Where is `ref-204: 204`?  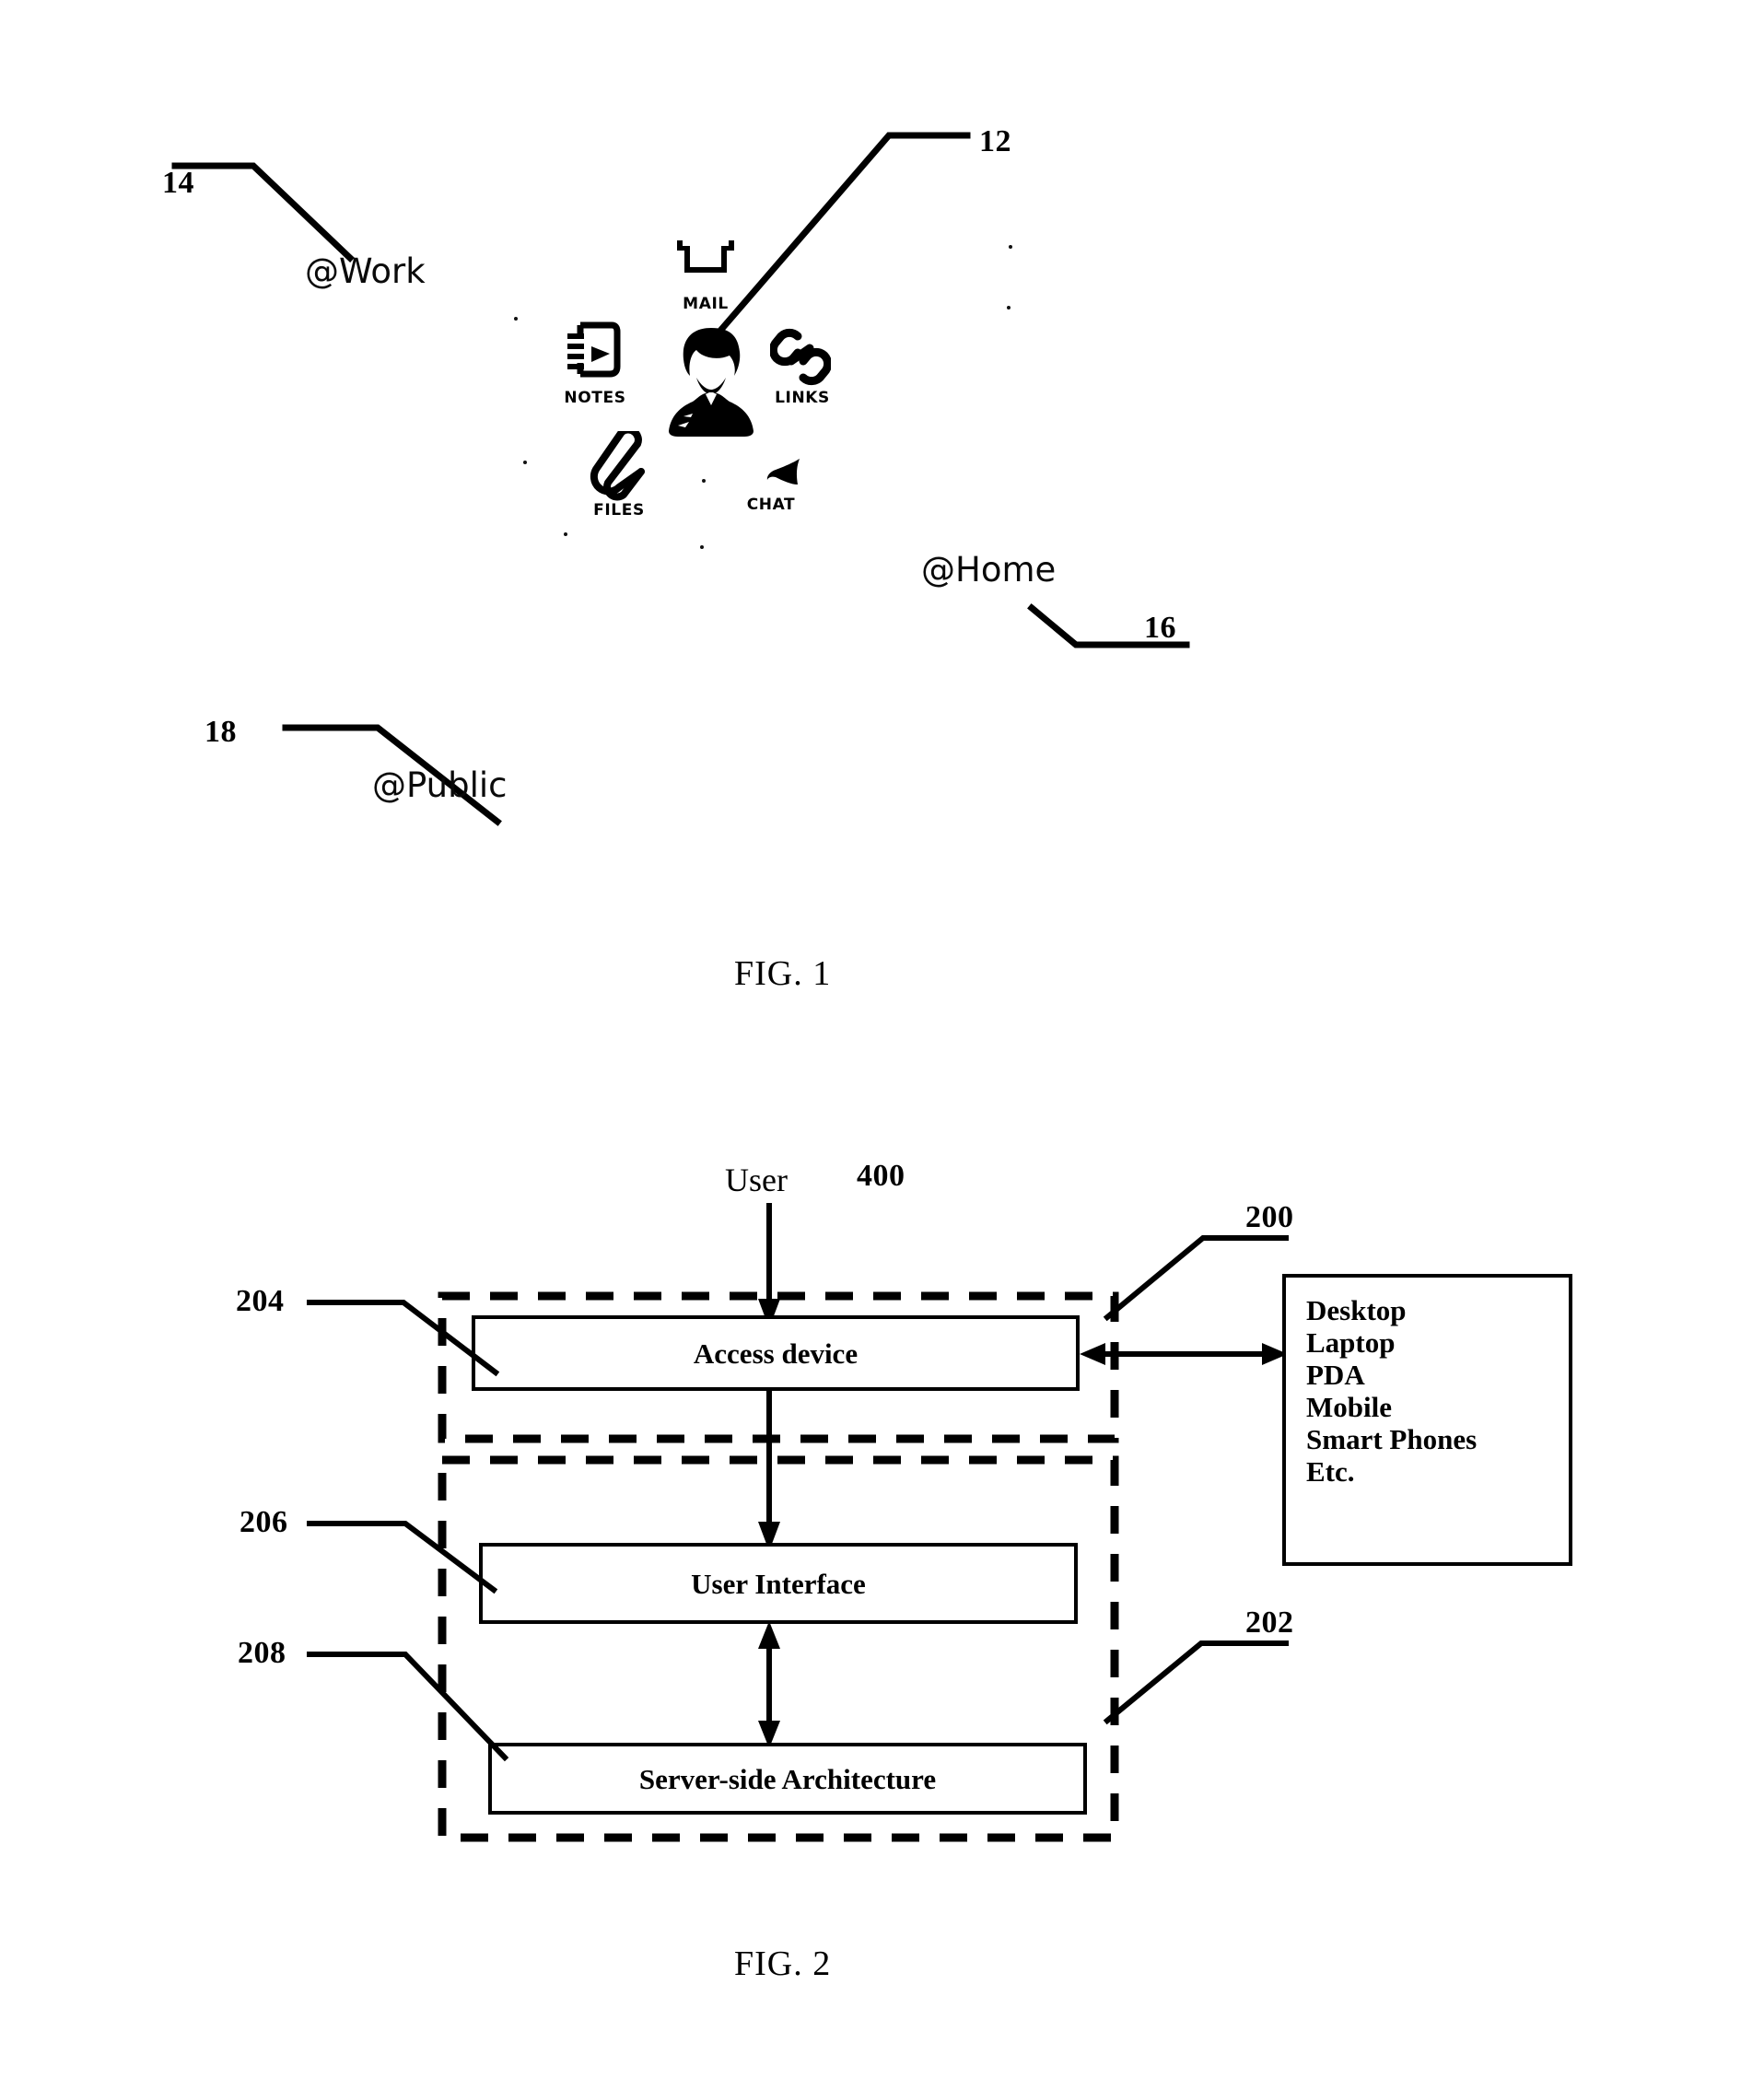 ref-204: 204 is located at coordinates (260, 1301).